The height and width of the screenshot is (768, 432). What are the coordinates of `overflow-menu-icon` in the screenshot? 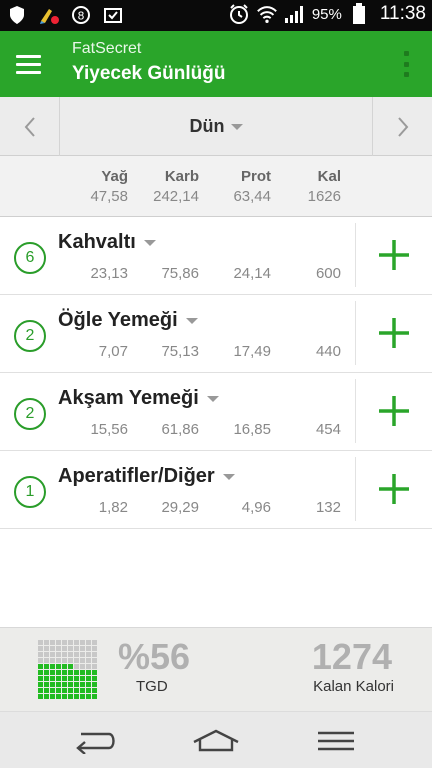 It's located at (406, 64).